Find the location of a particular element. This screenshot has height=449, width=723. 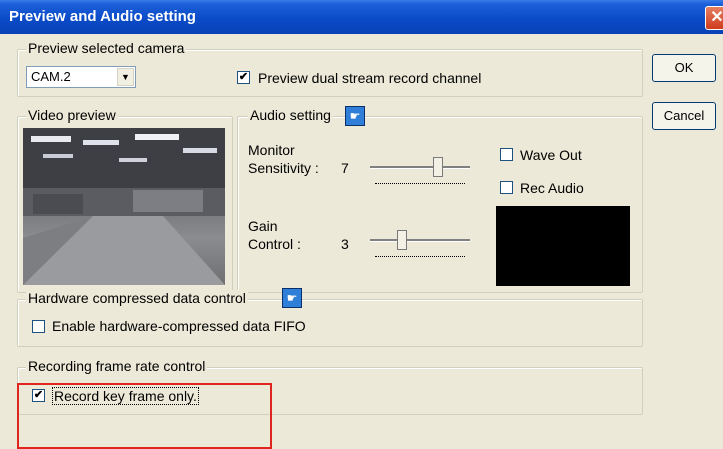

camera-select-value: CAM.2 is located at coordinates (51, 76).